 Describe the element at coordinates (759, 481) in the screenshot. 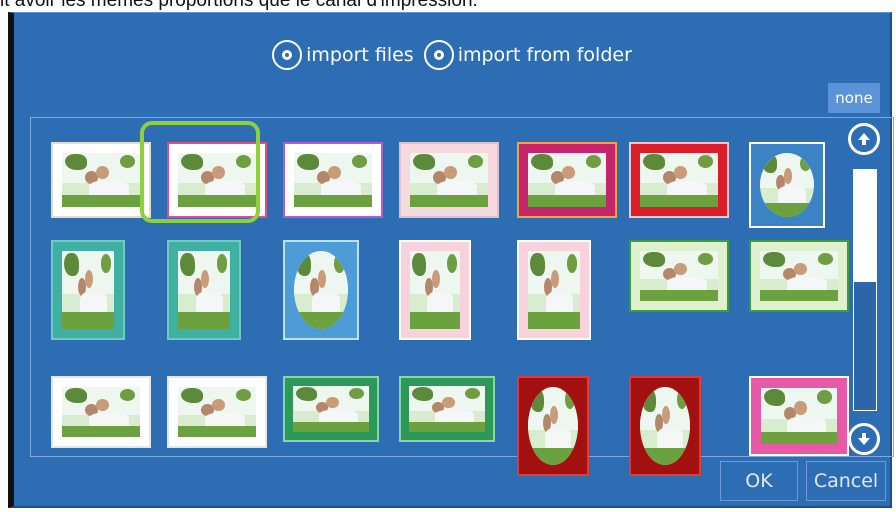

I see `ok-button: OK` at that location.